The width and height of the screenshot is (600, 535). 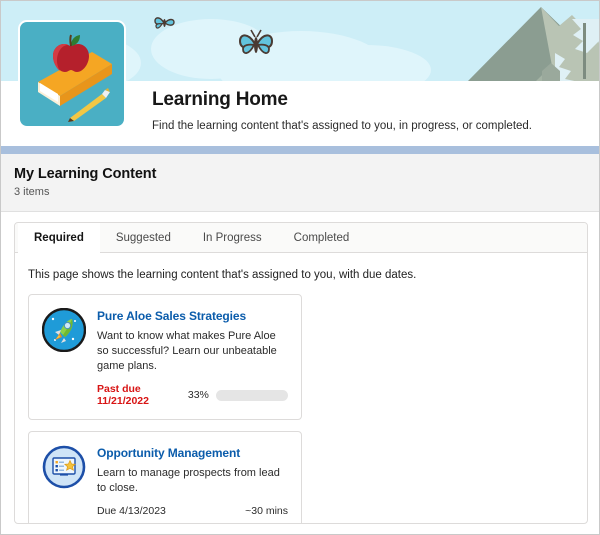 What do you see at coordinates (192, 511) in the screenshot?
I see `card-footer: Due 4/13/2023 ~30 mins` at bounding box center [192, 511].